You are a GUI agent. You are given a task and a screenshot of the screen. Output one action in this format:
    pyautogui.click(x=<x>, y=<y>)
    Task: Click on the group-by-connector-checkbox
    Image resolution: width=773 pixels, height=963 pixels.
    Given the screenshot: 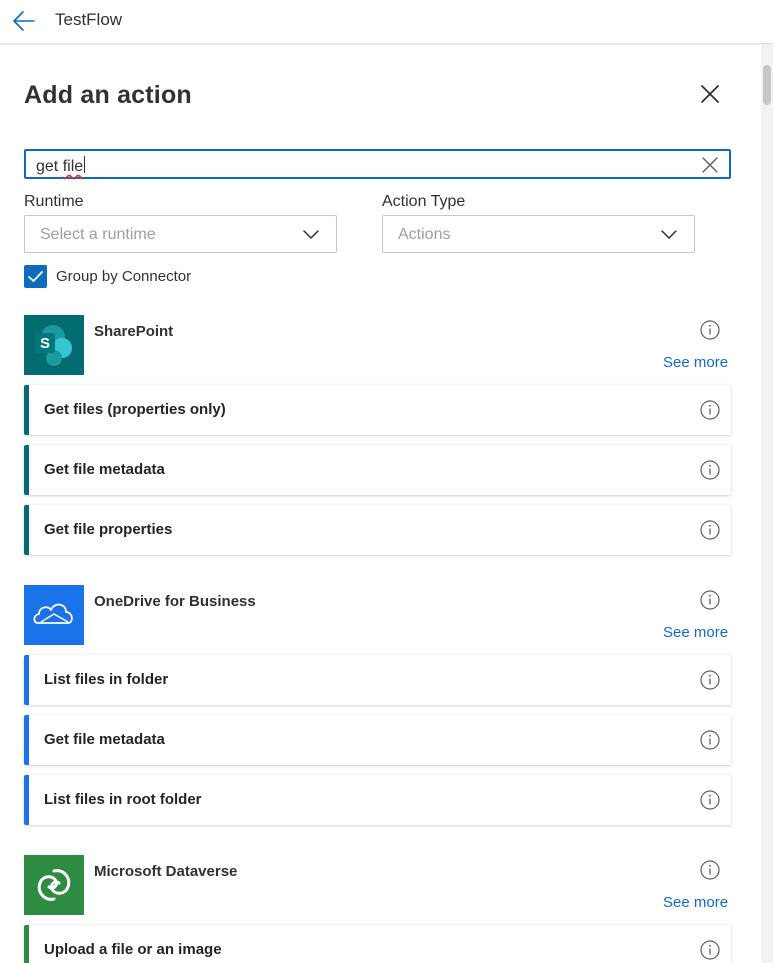 What is the action you would take?
    pyautogui.click(x=35, y=276)
    